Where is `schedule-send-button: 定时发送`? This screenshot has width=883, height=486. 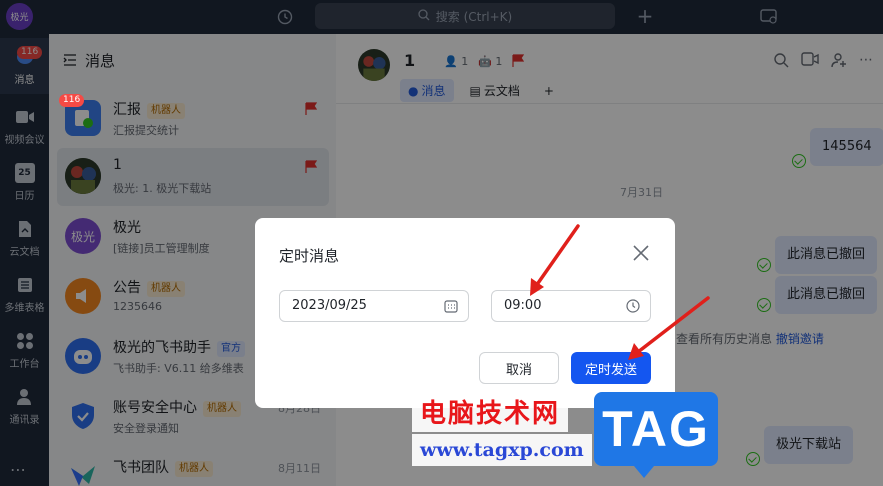
schedule-send-button: 定时发送 is located at coordinates (611, 368).